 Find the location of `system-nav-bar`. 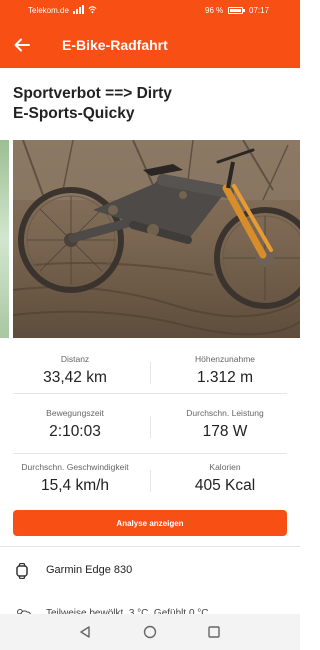

system-nav-bar is located at coordinates (150, 632).